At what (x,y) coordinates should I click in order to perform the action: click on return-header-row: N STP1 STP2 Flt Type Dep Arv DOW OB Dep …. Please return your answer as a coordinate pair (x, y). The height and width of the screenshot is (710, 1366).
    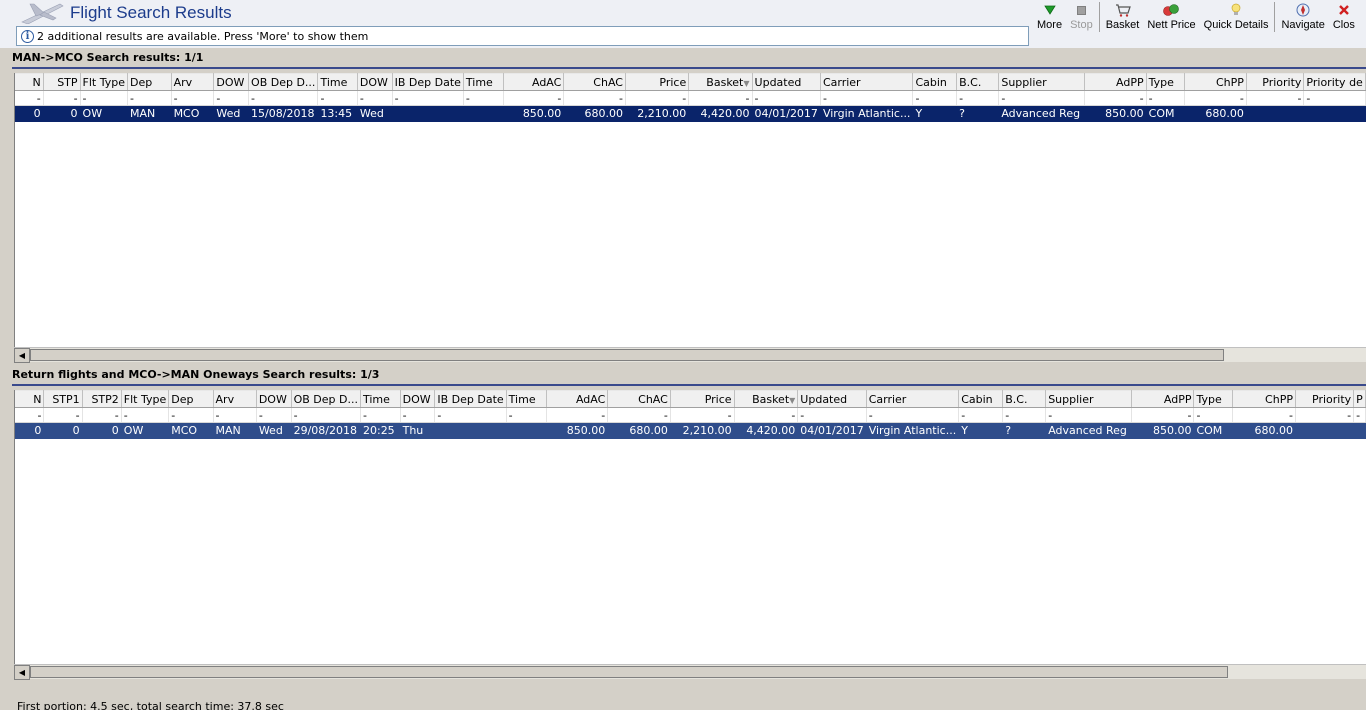
    Looking at the image, I should click on (690, 399).